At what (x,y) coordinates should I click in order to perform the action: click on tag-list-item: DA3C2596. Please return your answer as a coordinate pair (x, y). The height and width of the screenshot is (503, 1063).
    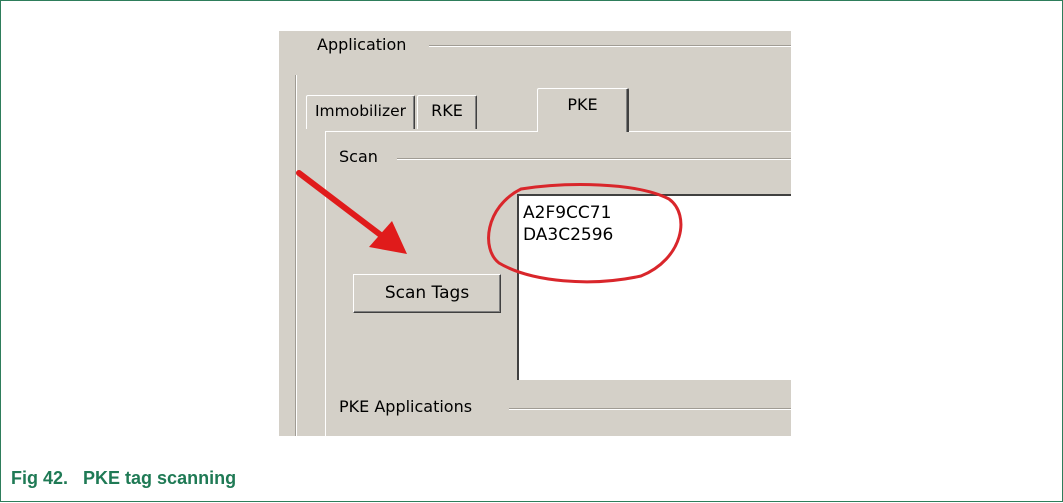
    Looking at the image, I should click on (655, 235).